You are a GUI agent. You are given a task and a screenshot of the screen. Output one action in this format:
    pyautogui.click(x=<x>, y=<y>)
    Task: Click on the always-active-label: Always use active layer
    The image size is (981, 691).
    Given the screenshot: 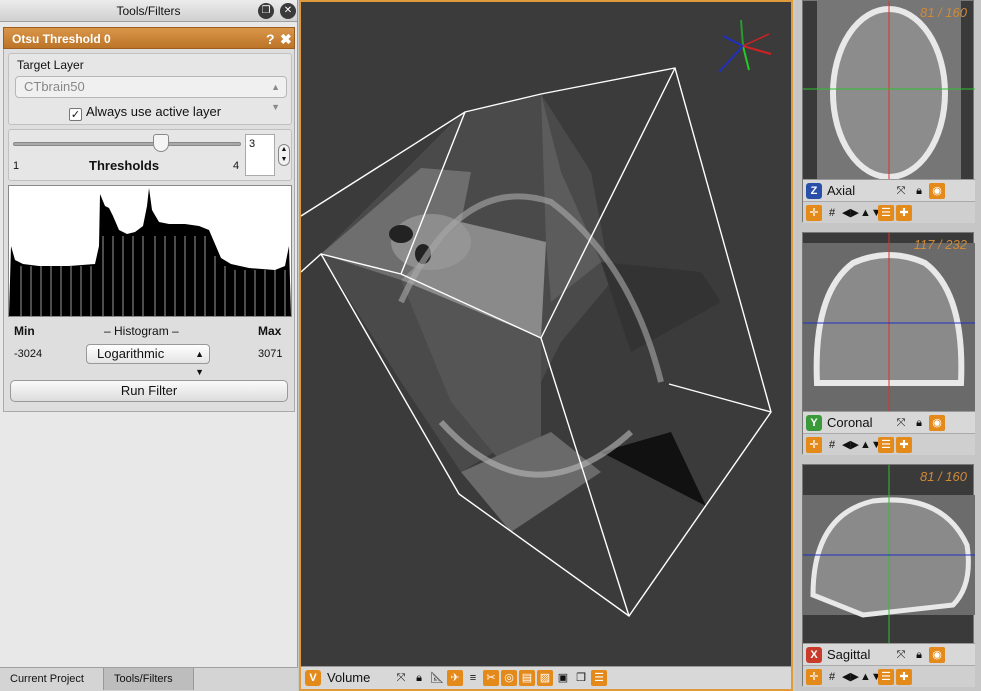 What is the action you would take?
    pyautogui.click(x=154, y=111)
    